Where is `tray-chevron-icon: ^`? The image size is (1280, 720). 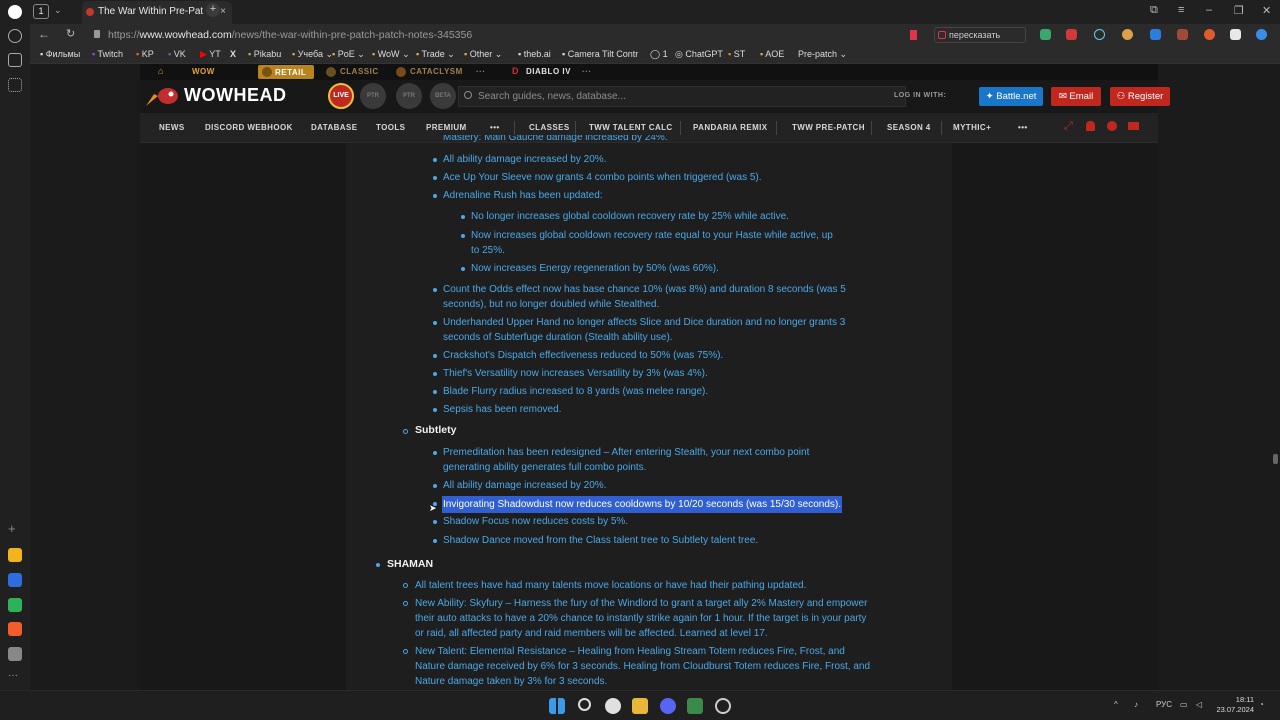
tray-chevron-icon: ^ is located at coordinates (1116, 704).